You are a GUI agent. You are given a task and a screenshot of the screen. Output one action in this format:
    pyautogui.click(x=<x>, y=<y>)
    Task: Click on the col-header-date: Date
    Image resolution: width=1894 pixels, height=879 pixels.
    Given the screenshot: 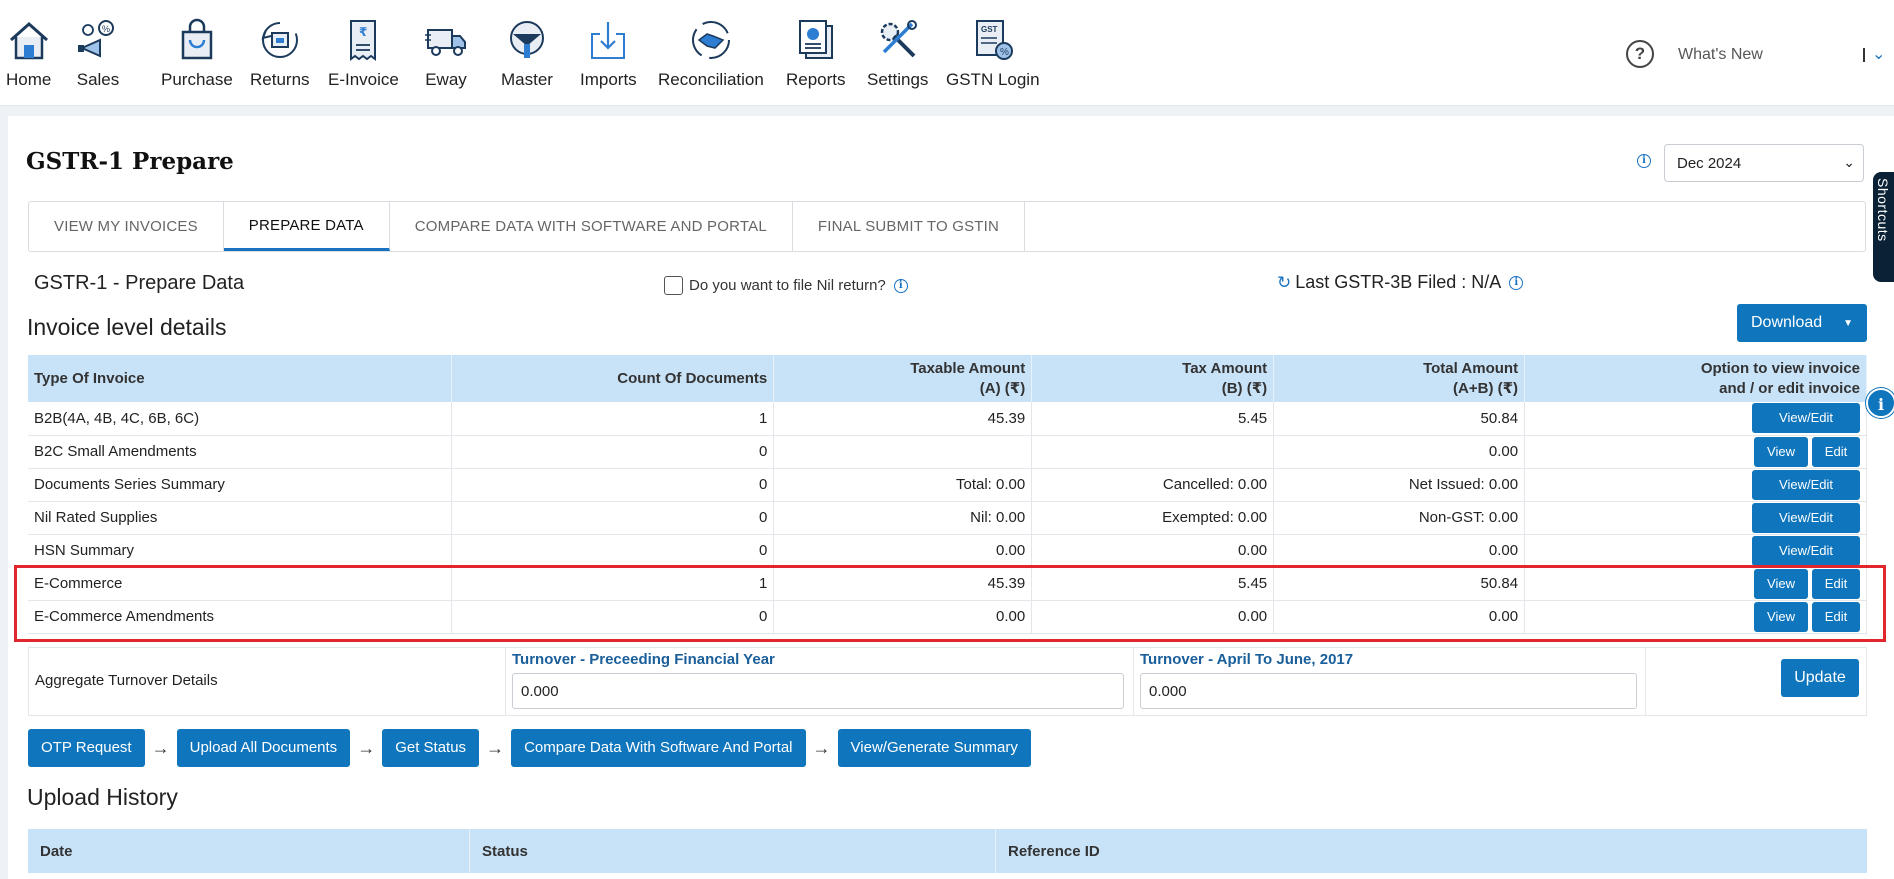 What is the action you would take?
    pyautogui.click(x=249, y=851)
    